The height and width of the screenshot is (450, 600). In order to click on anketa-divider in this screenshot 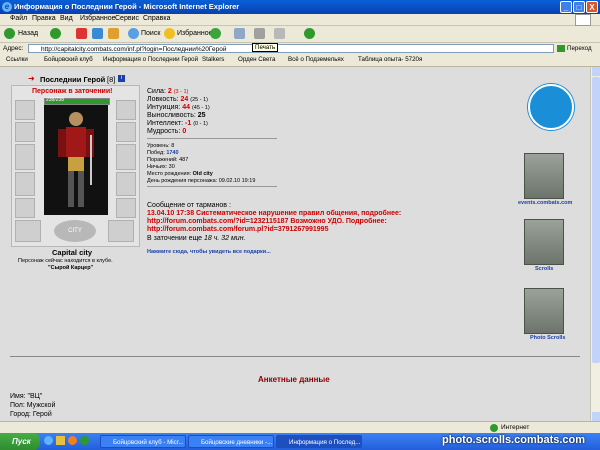, I will do `click(295, 356)`.